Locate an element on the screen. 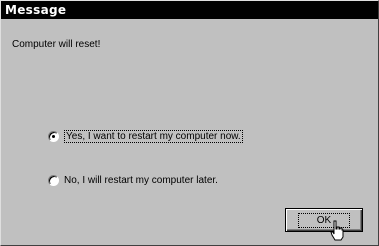 Image resolution: width=379 pixels, height=246 pixels. restart-now-radio is located at coordinates (53, 136).